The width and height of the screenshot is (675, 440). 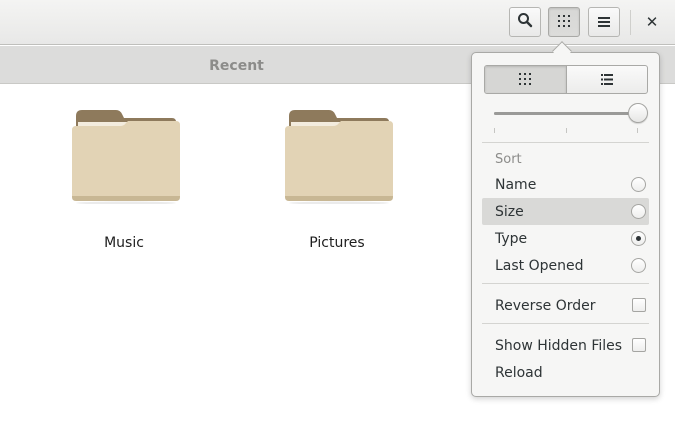 What do you see at coordinates (236, 66) in the screenshot?
I see `location-label: Recent` at bounding box center [236, 66].